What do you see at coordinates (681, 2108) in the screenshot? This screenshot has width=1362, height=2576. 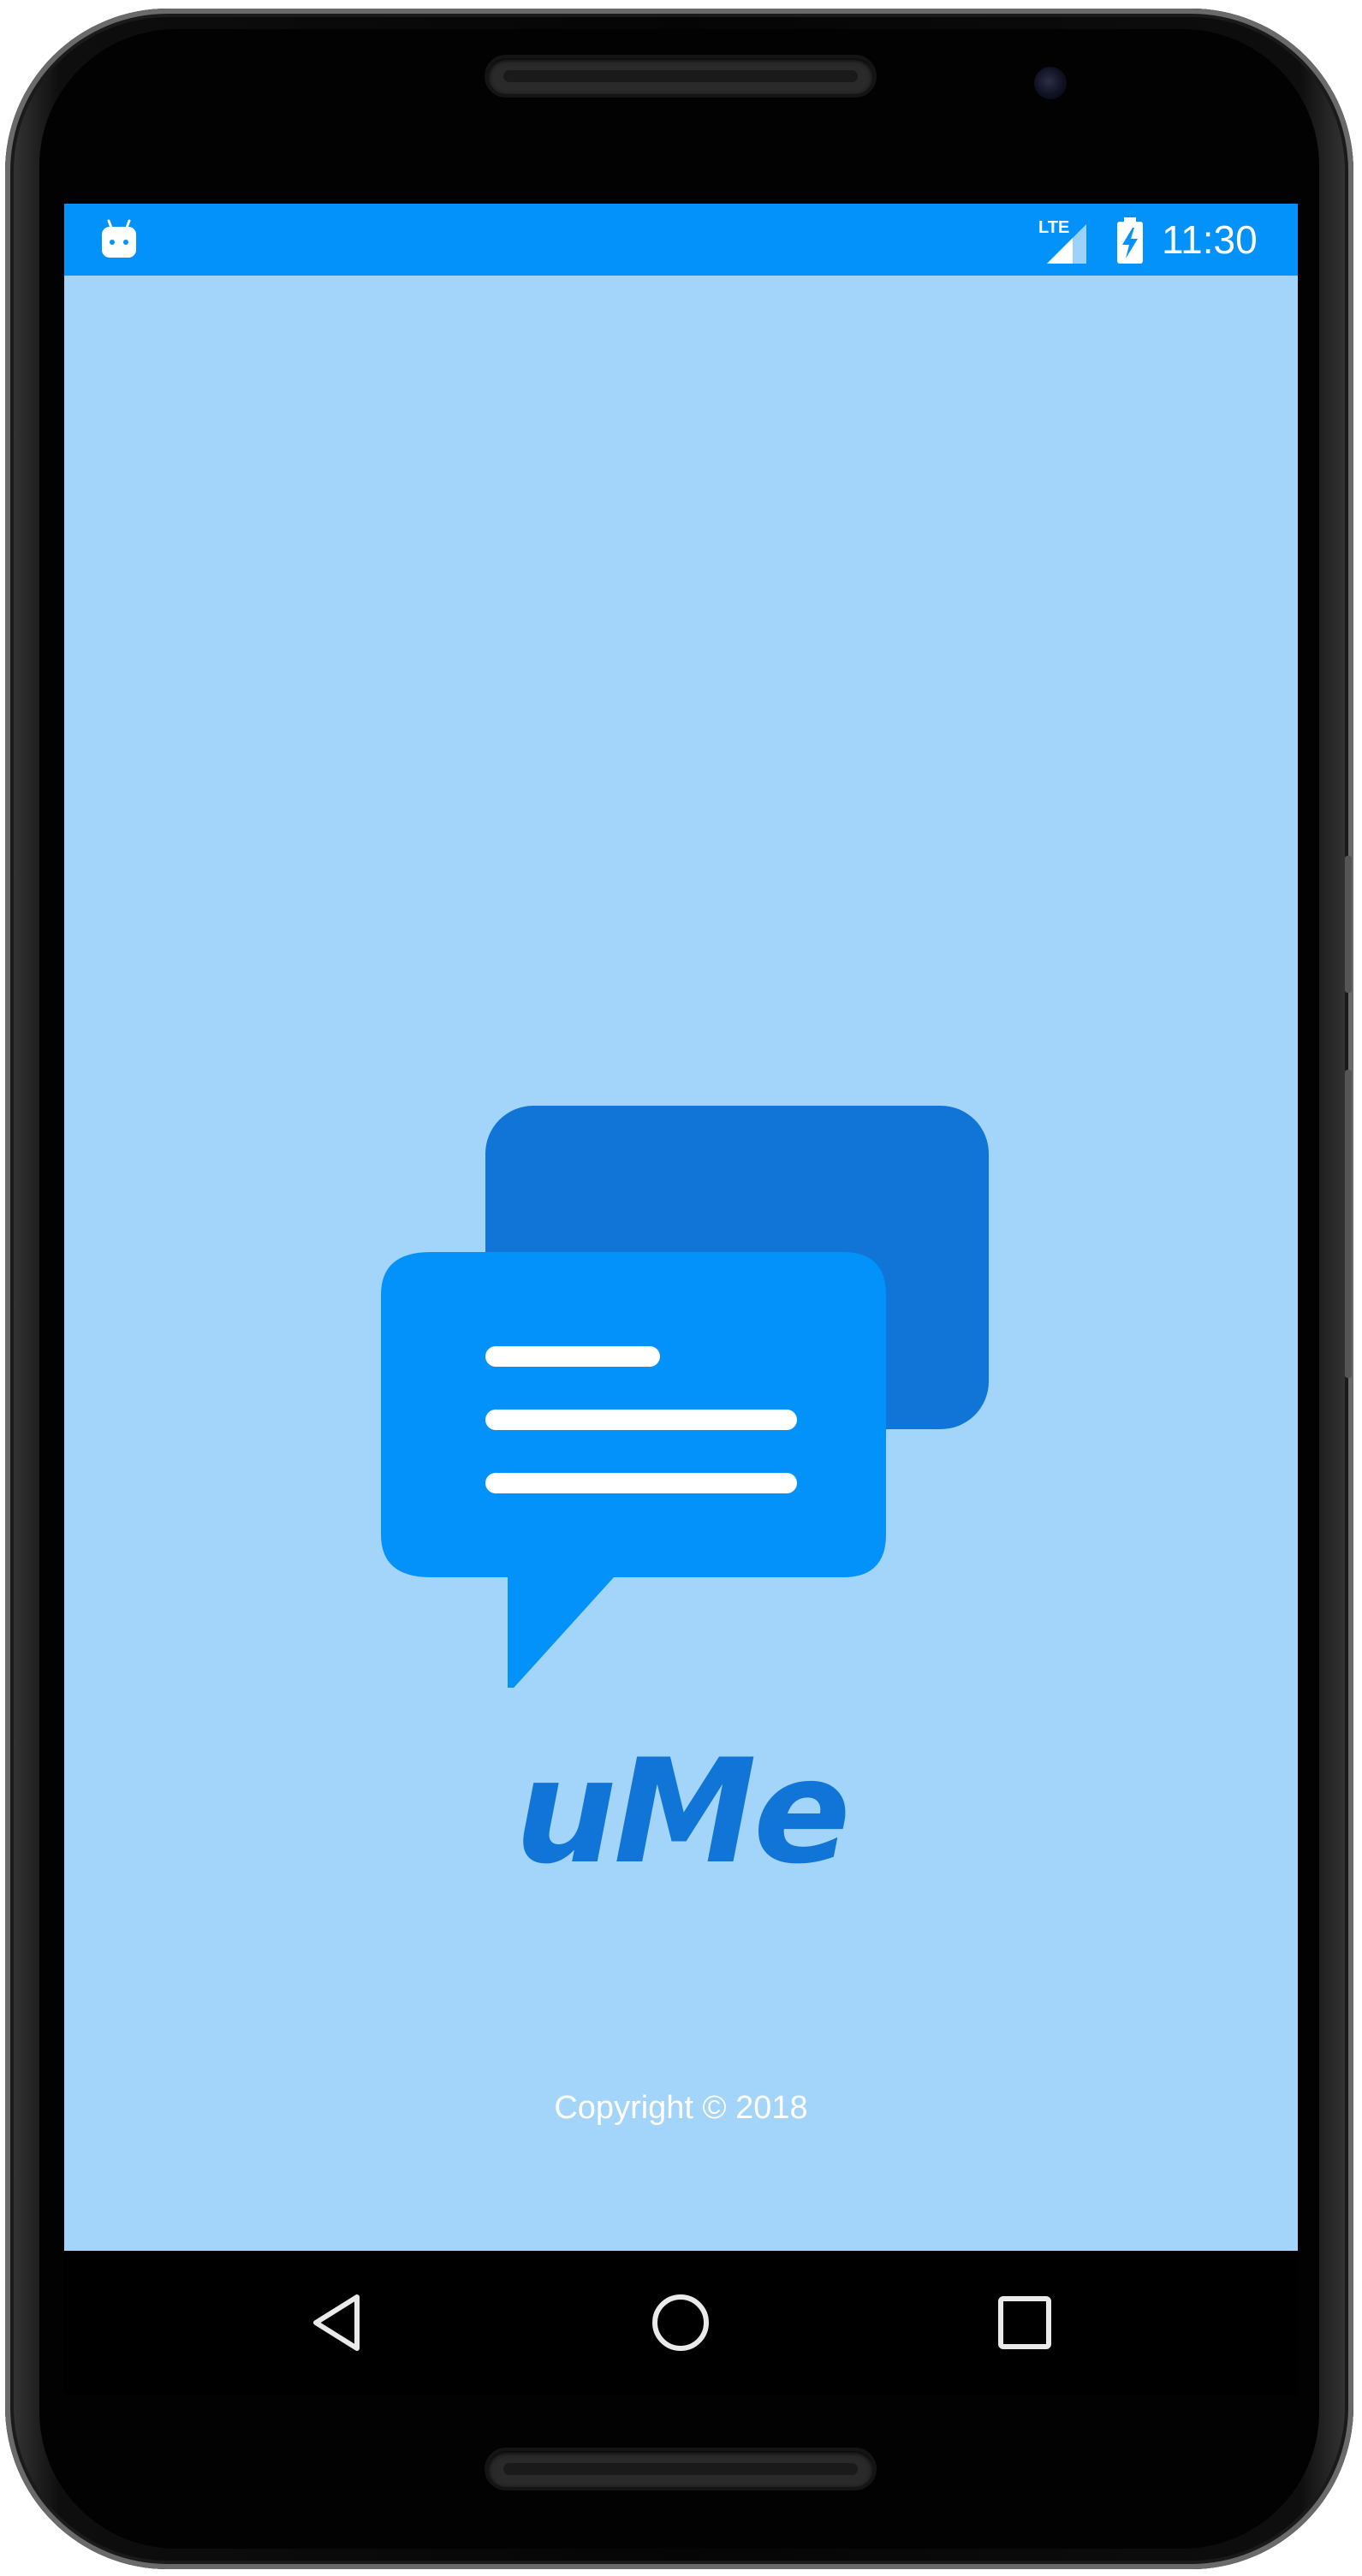 I see `copyright-text: Copyright © 2018` at bounding box center [681, 2108].